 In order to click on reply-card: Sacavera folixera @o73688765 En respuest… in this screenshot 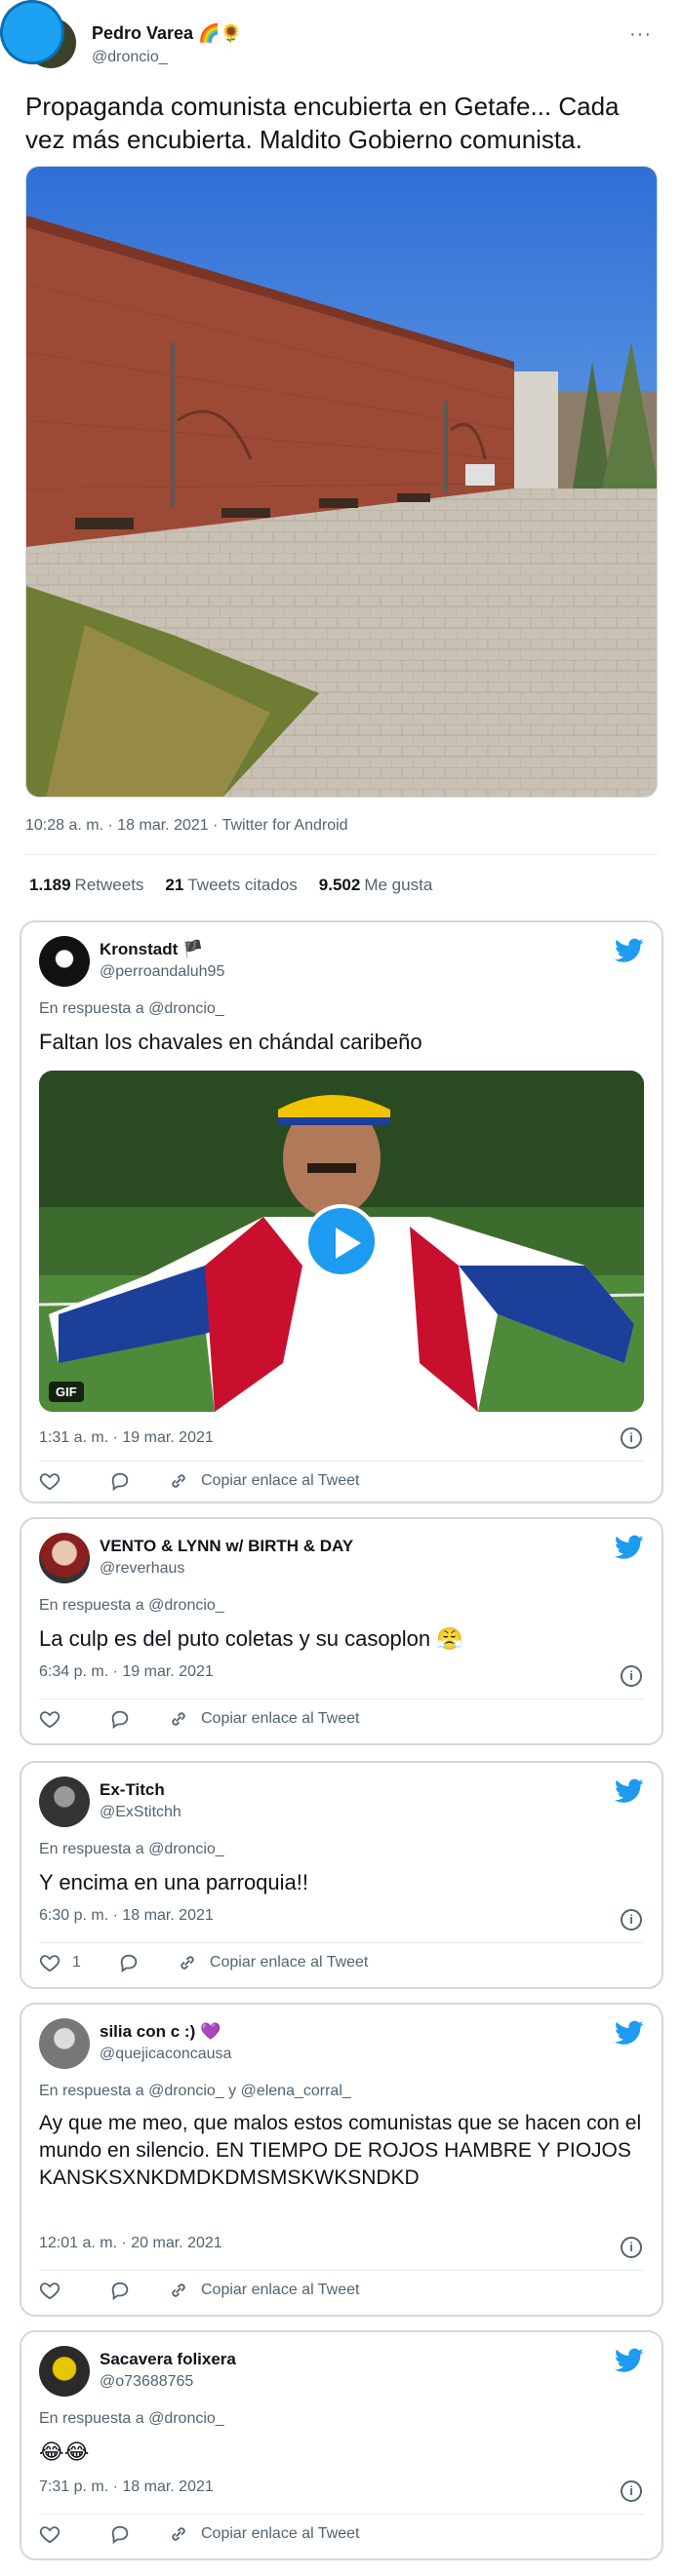, I will do `click(341, 2445)`.